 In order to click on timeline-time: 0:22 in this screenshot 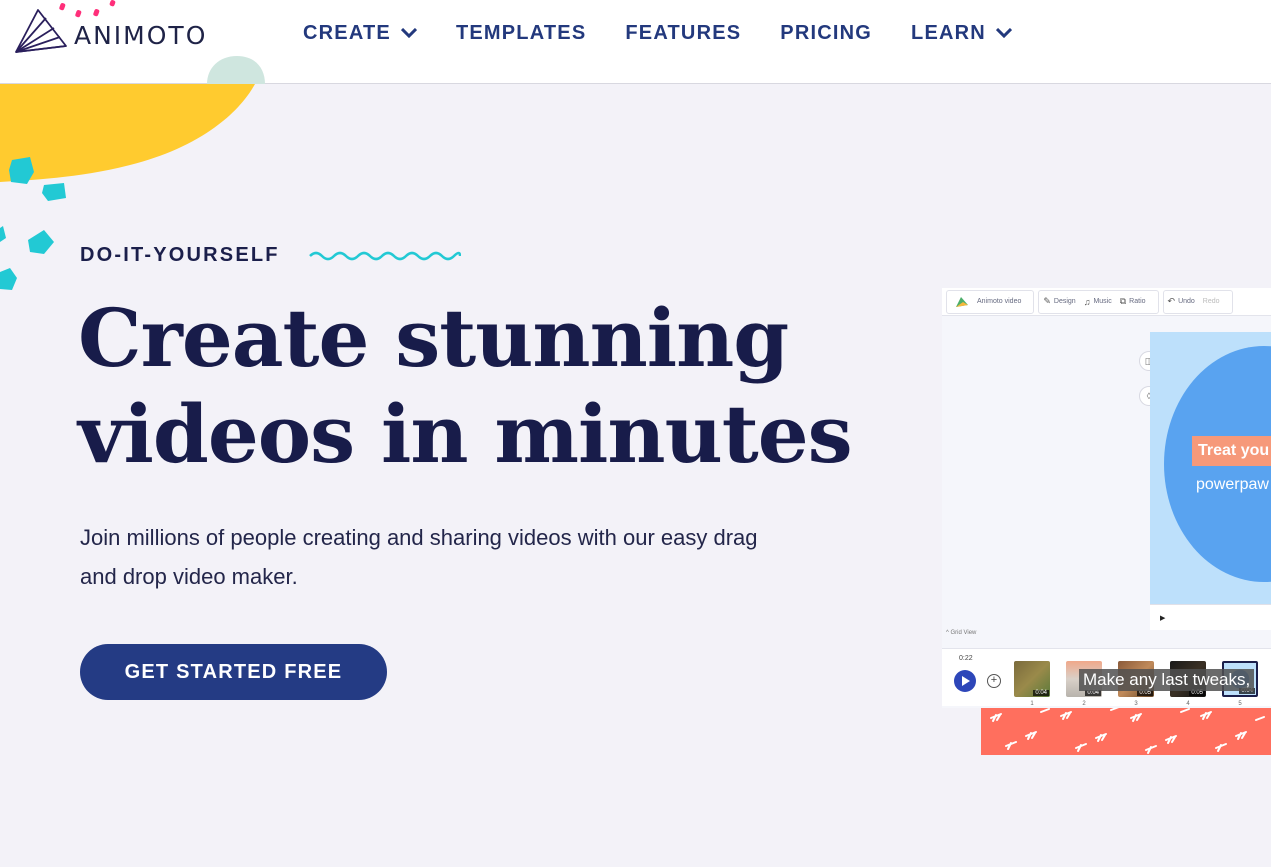, I will do `click(966, 658)`.